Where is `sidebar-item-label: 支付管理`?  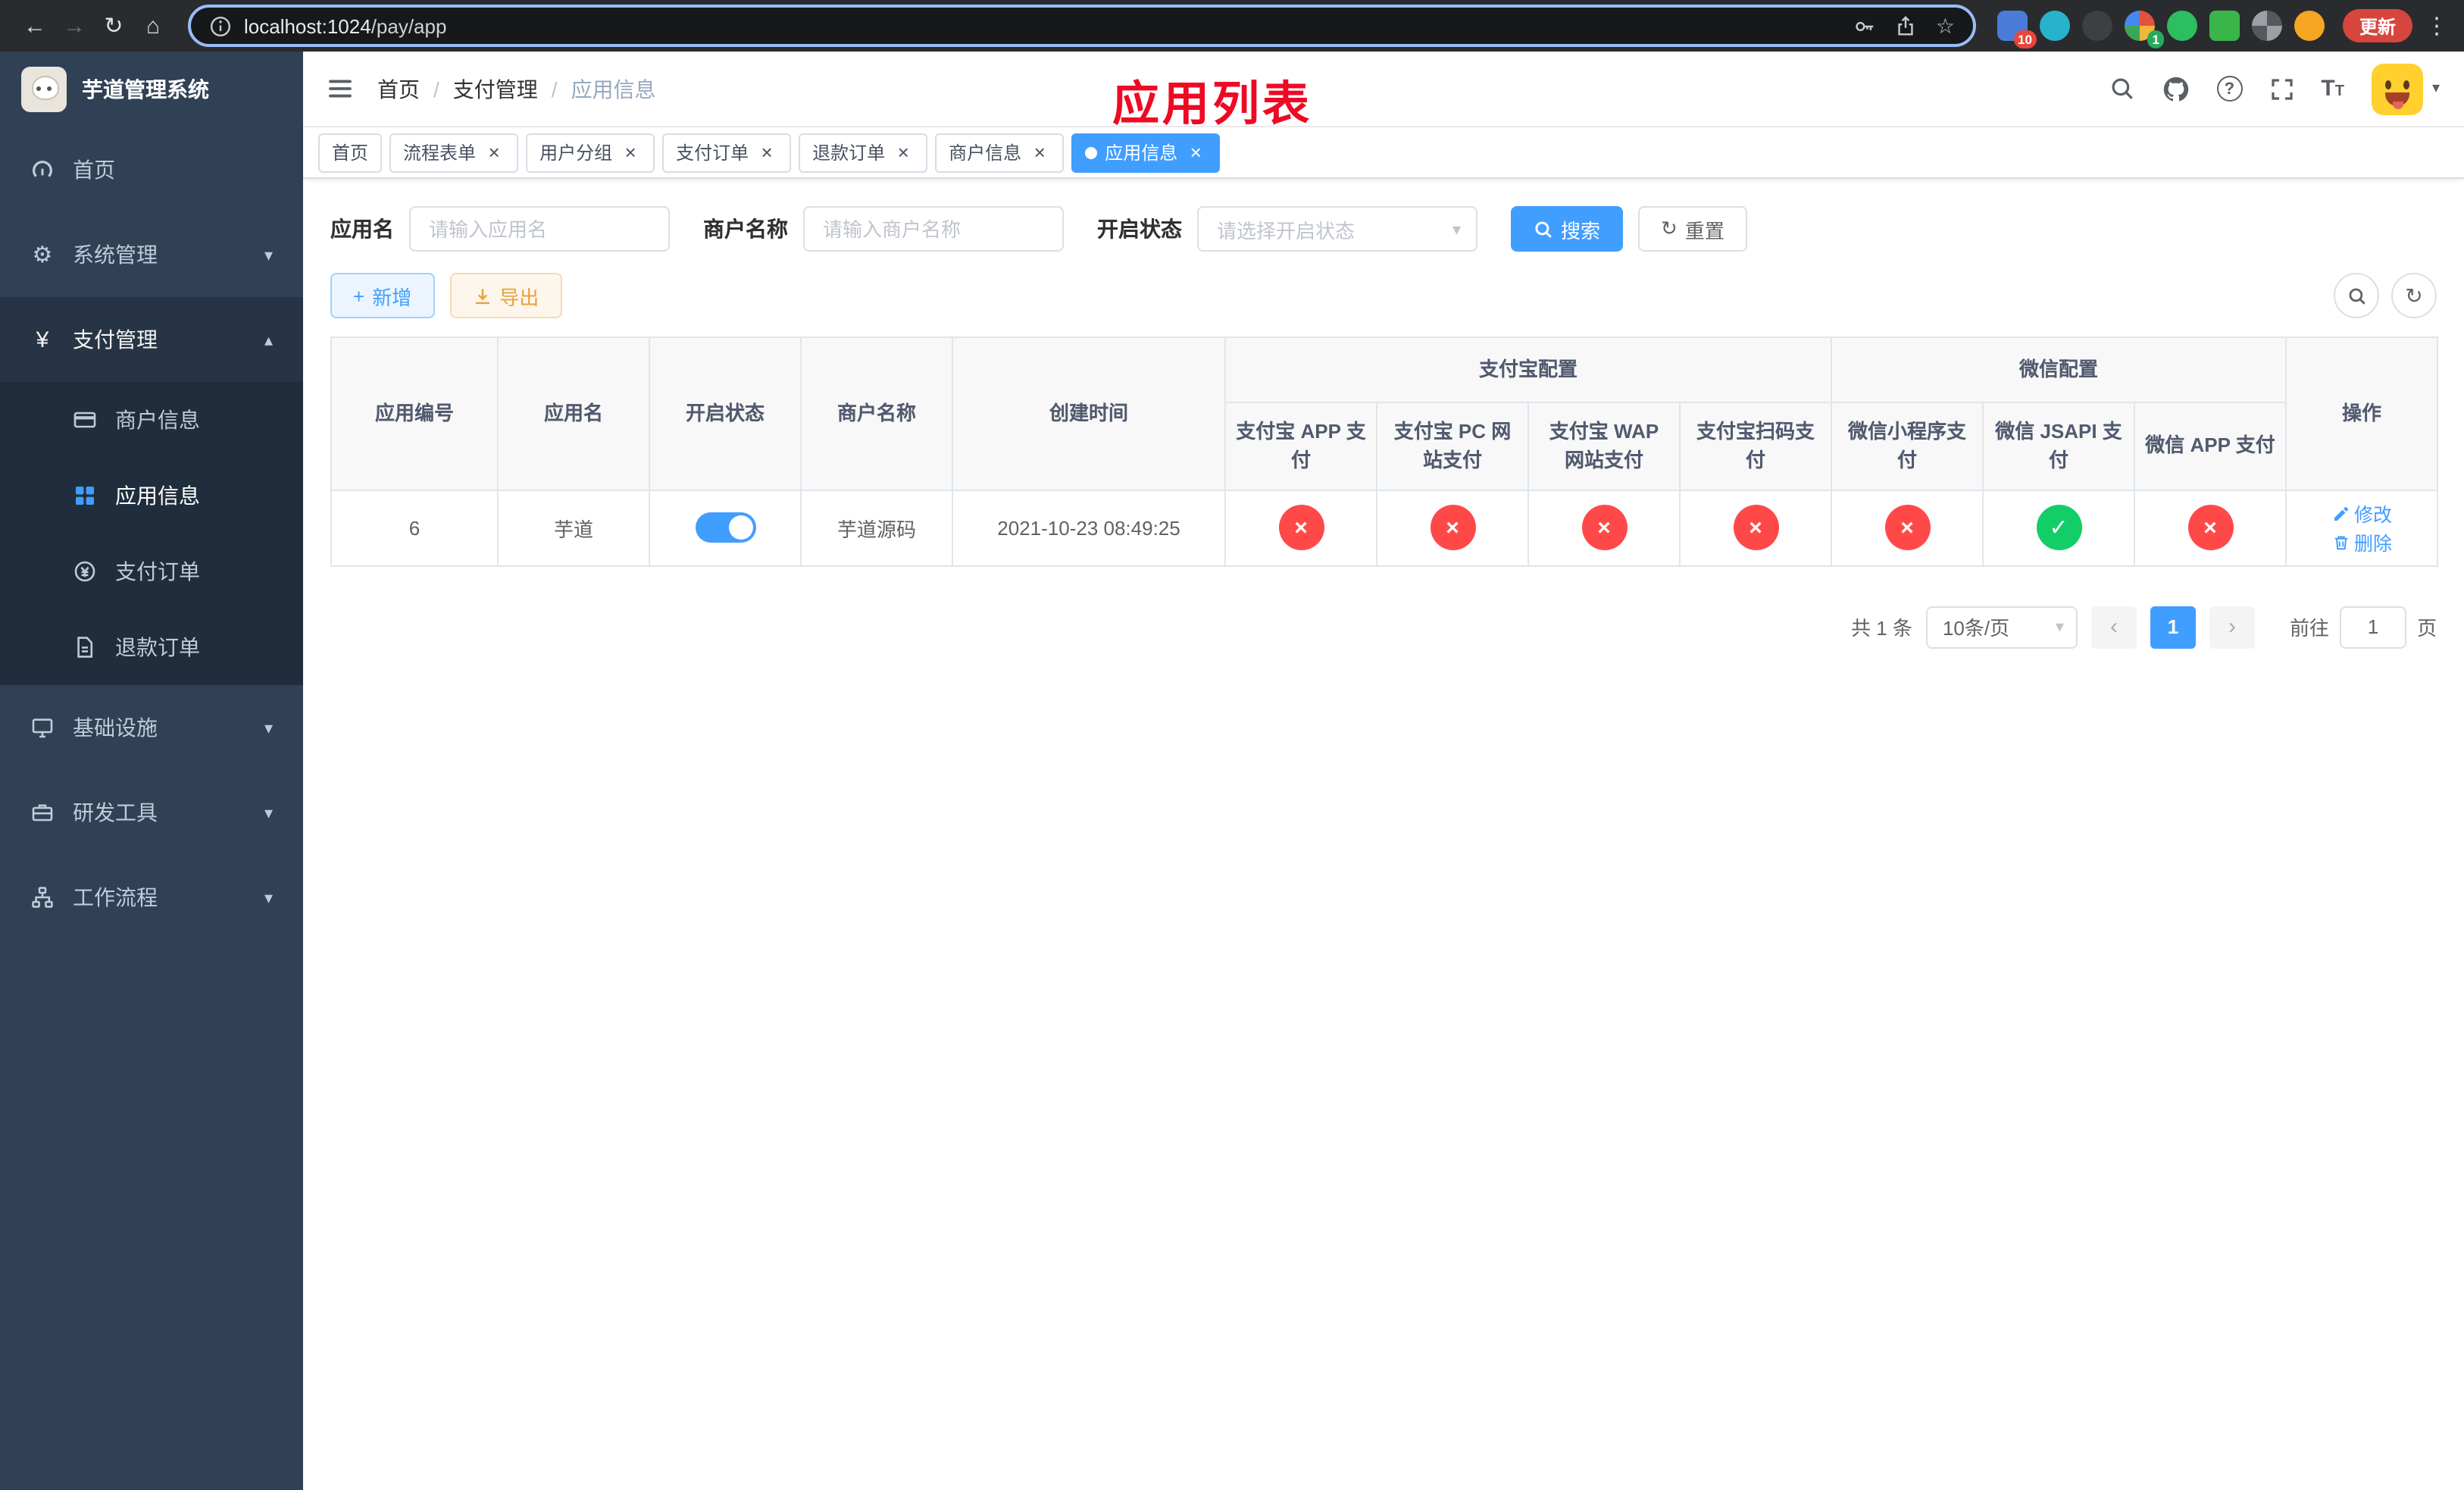
sidebar-item-label: 支付管理 is located at coordinates (115, 340).